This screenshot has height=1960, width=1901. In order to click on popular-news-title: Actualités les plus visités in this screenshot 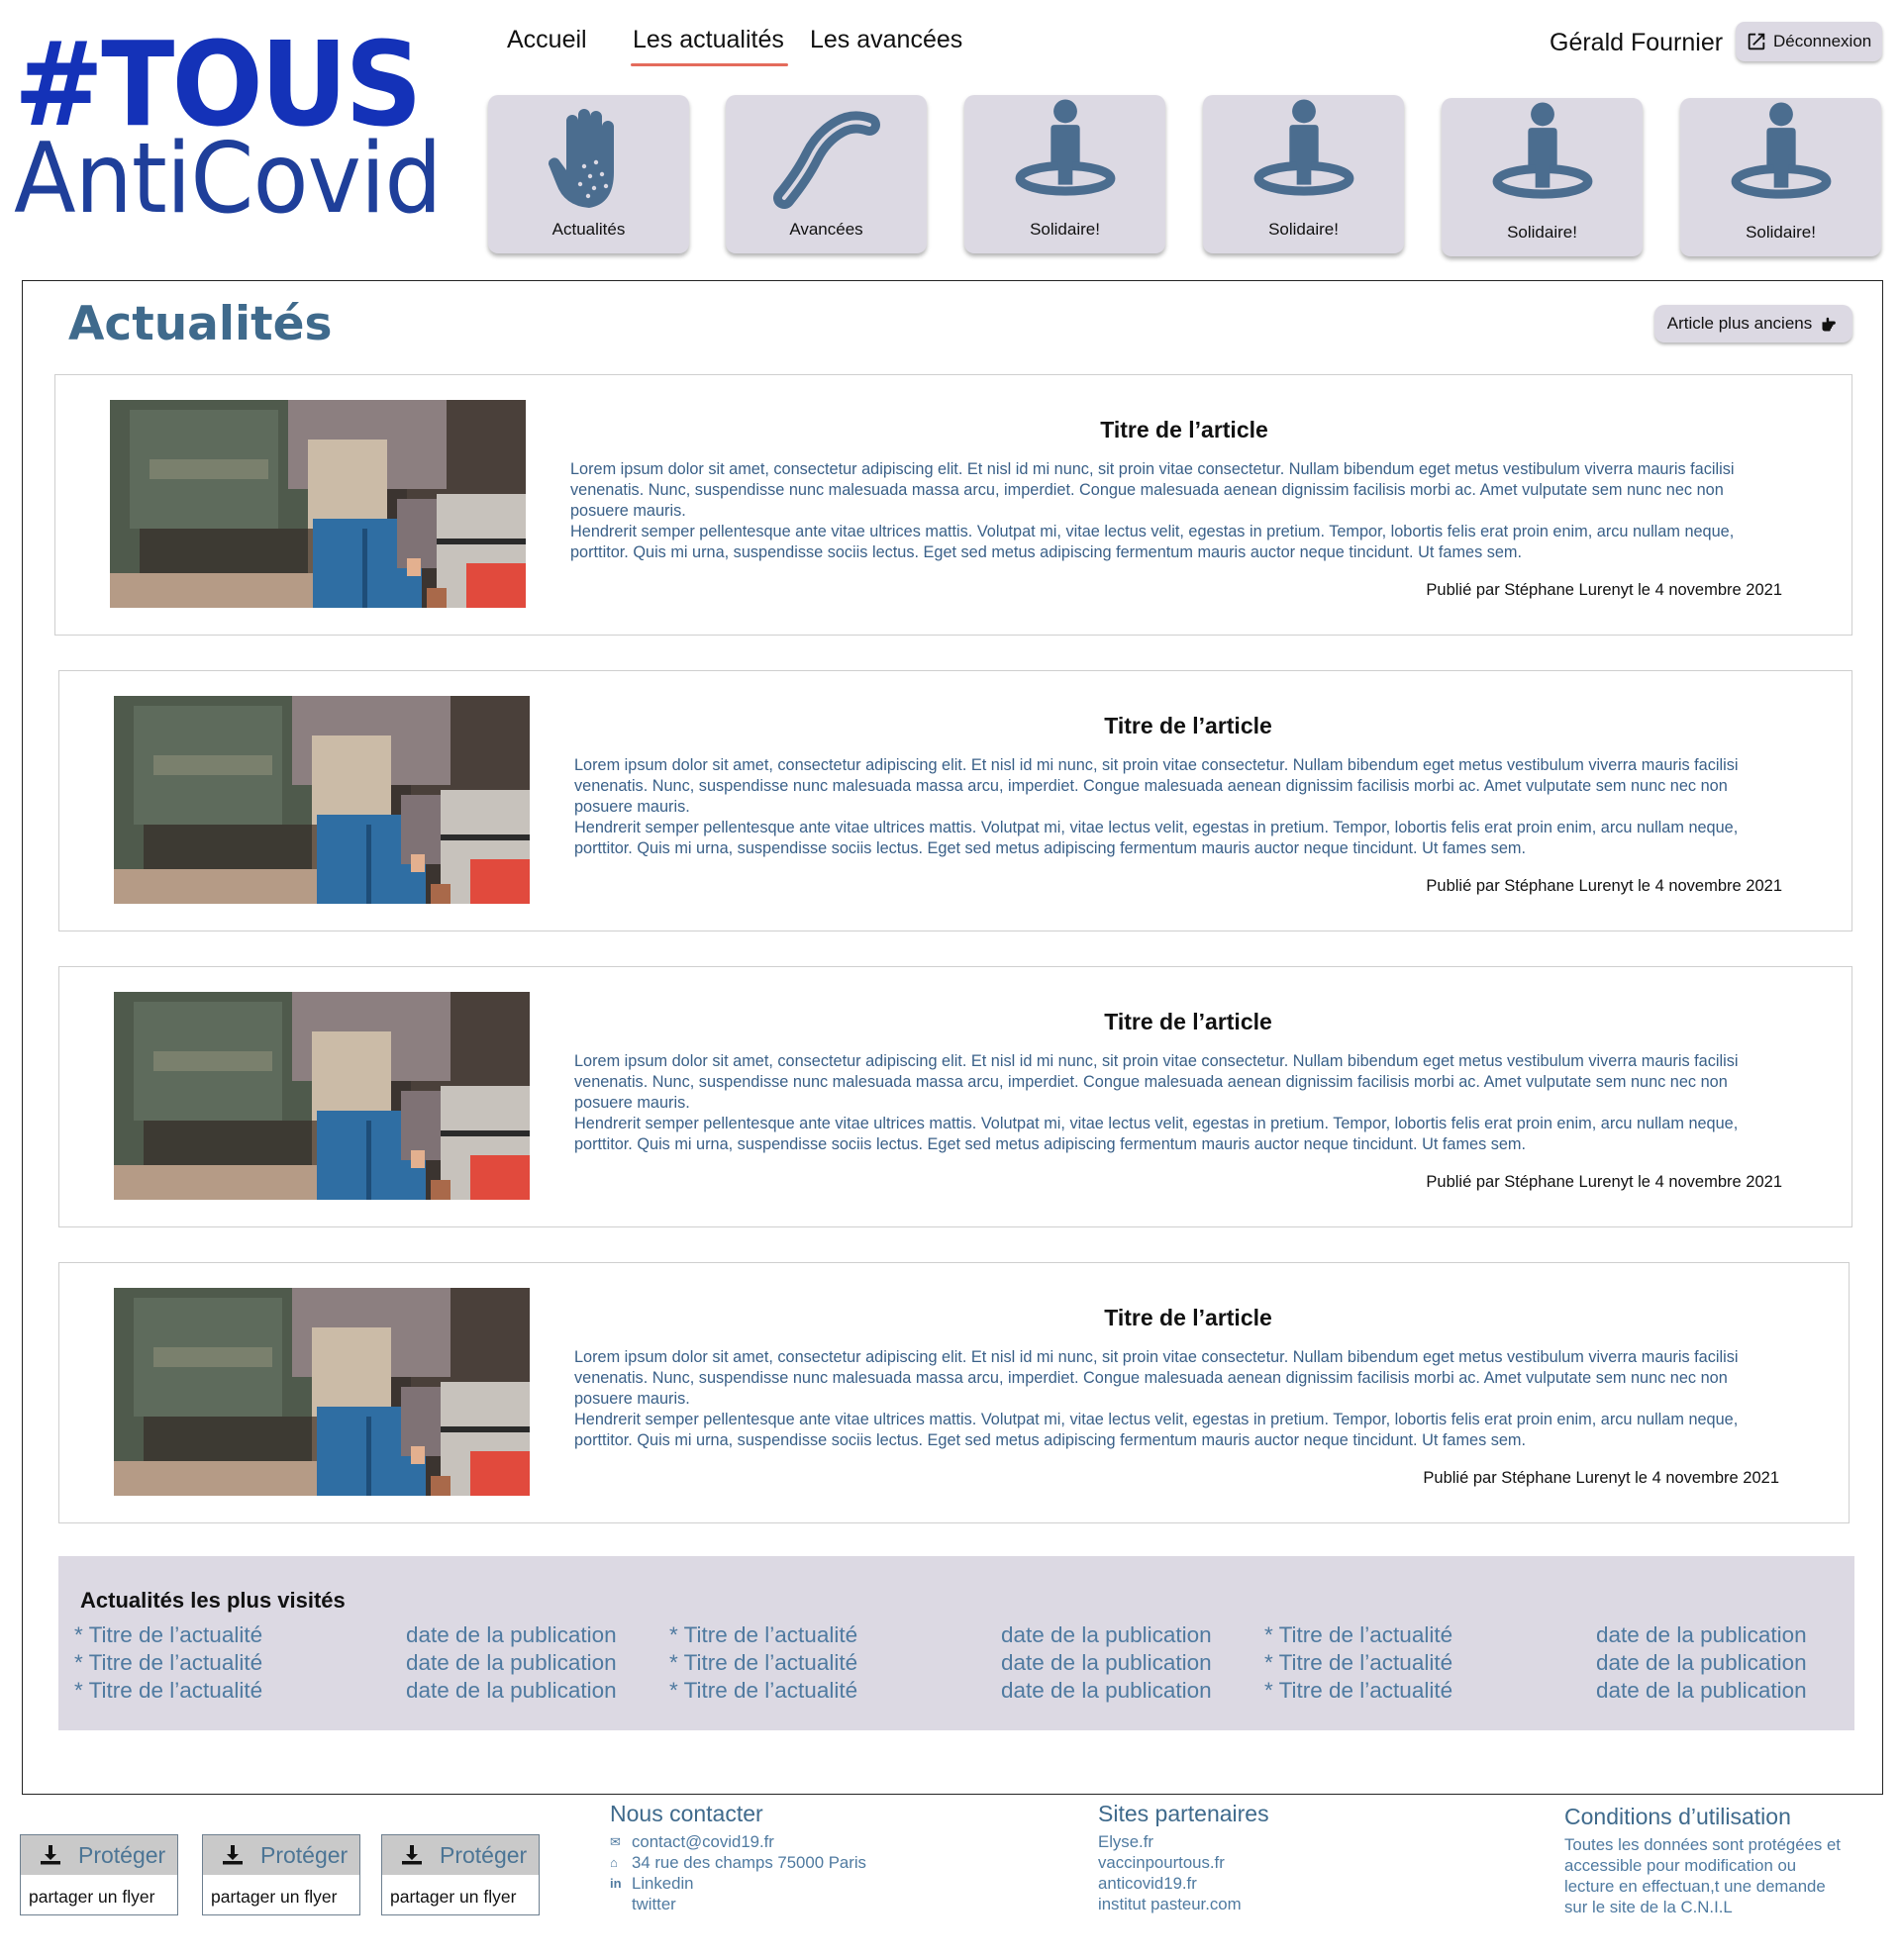, I will do `click(213, 1600)`.